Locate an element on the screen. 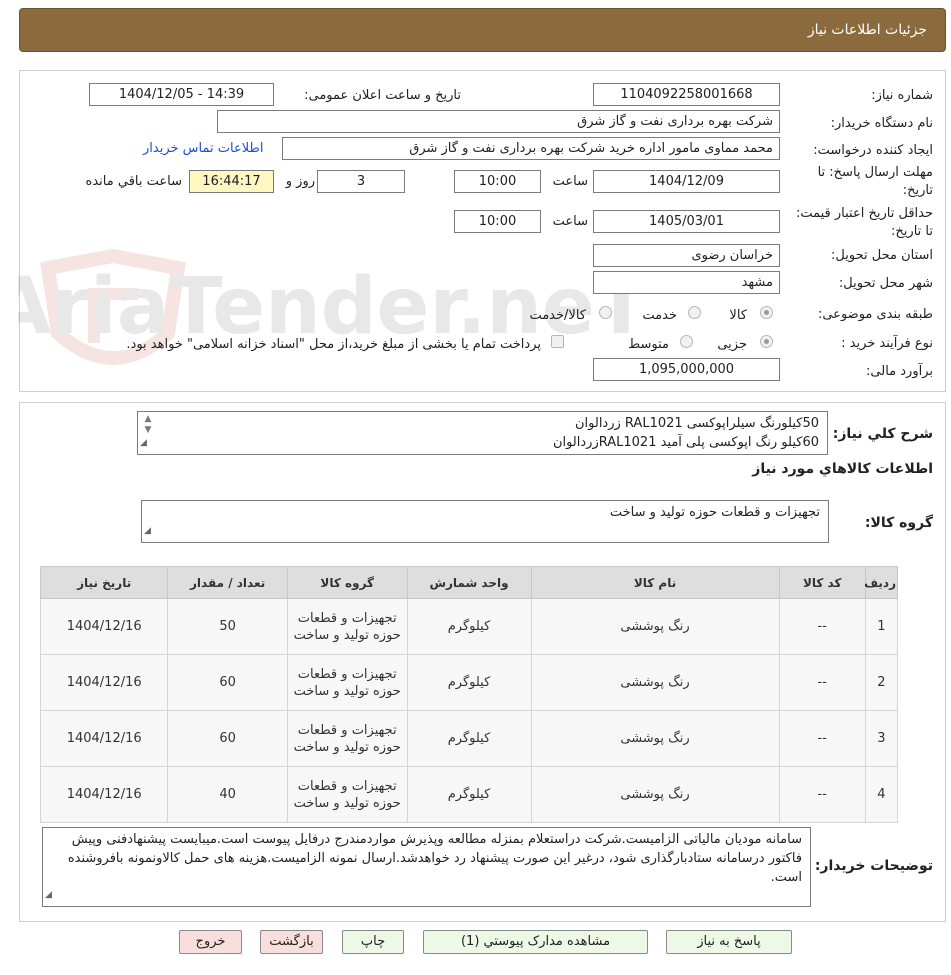 This screenshot has width=951, height=975. goods-group-value: تجهیزات و قطعات حوزه تولید و ساخت is located at coordinates (714, 512).